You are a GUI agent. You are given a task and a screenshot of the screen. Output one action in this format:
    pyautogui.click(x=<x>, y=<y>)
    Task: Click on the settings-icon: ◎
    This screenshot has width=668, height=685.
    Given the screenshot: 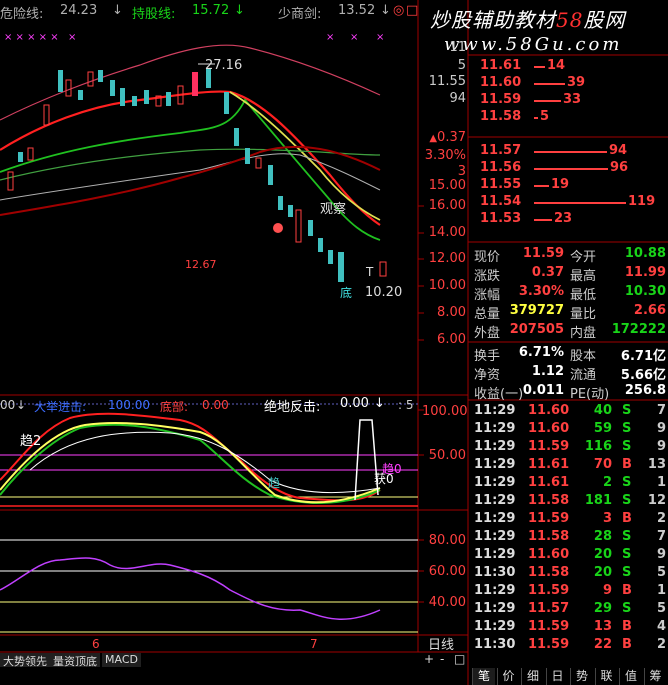 What is the action you would take?
    pyautogui.click(x=398, y=10)
    